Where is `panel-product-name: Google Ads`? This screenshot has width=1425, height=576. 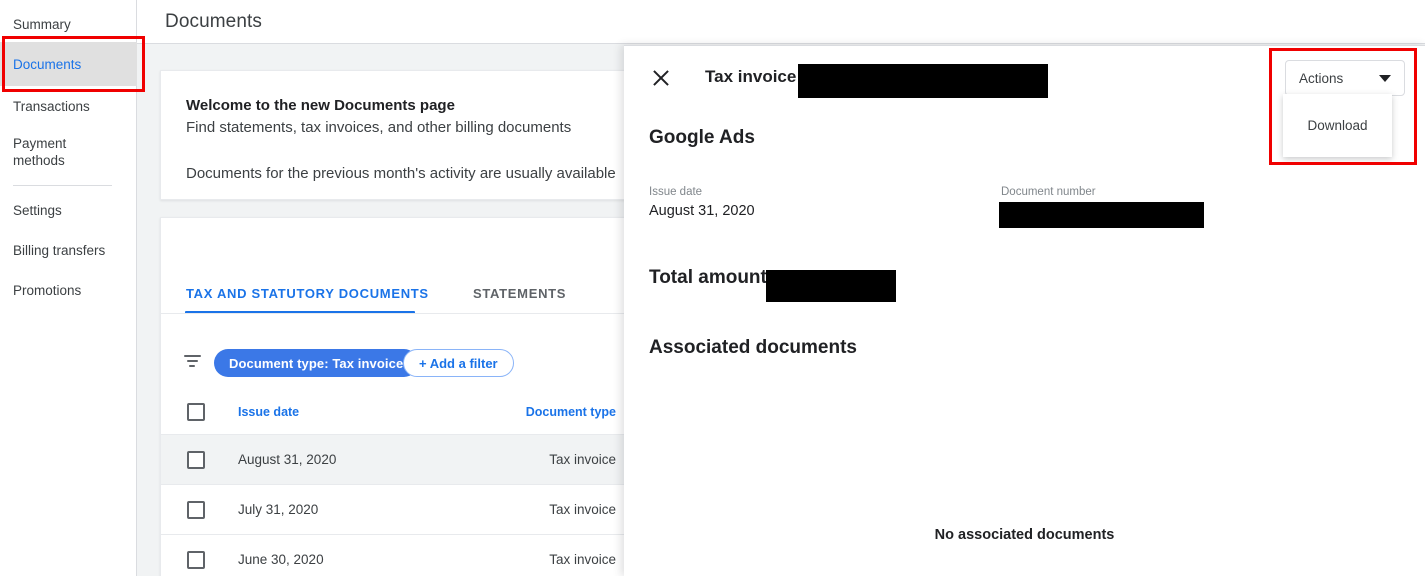
panel-product-name: Google Ads is located at coordinates (702, 137).